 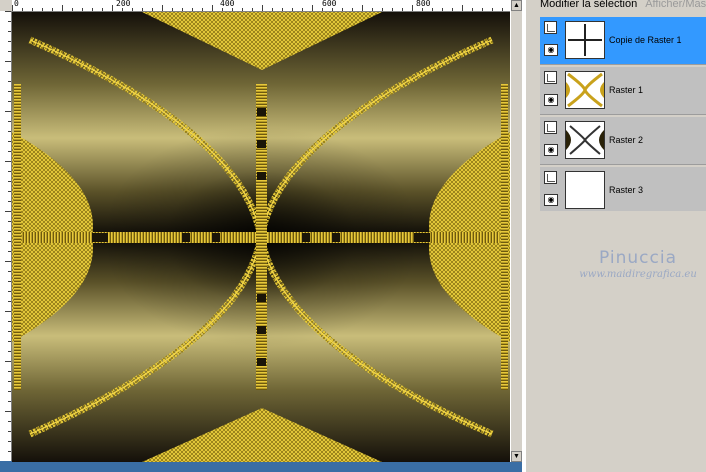 What do you see at coordinates (588, 5) in the screenshot?
I see `tab-modify-selection: Modifier la sélection` at bounding box center [588, 5].